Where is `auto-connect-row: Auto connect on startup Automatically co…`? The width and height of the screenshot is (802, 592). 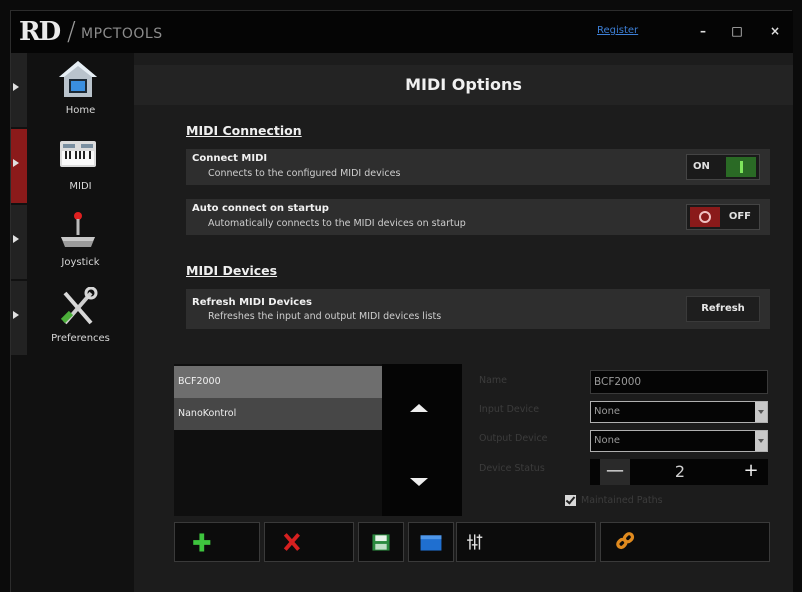 auto-connect-row: Auto connect on startup Automatically co… is located at coordinates (478, 217).